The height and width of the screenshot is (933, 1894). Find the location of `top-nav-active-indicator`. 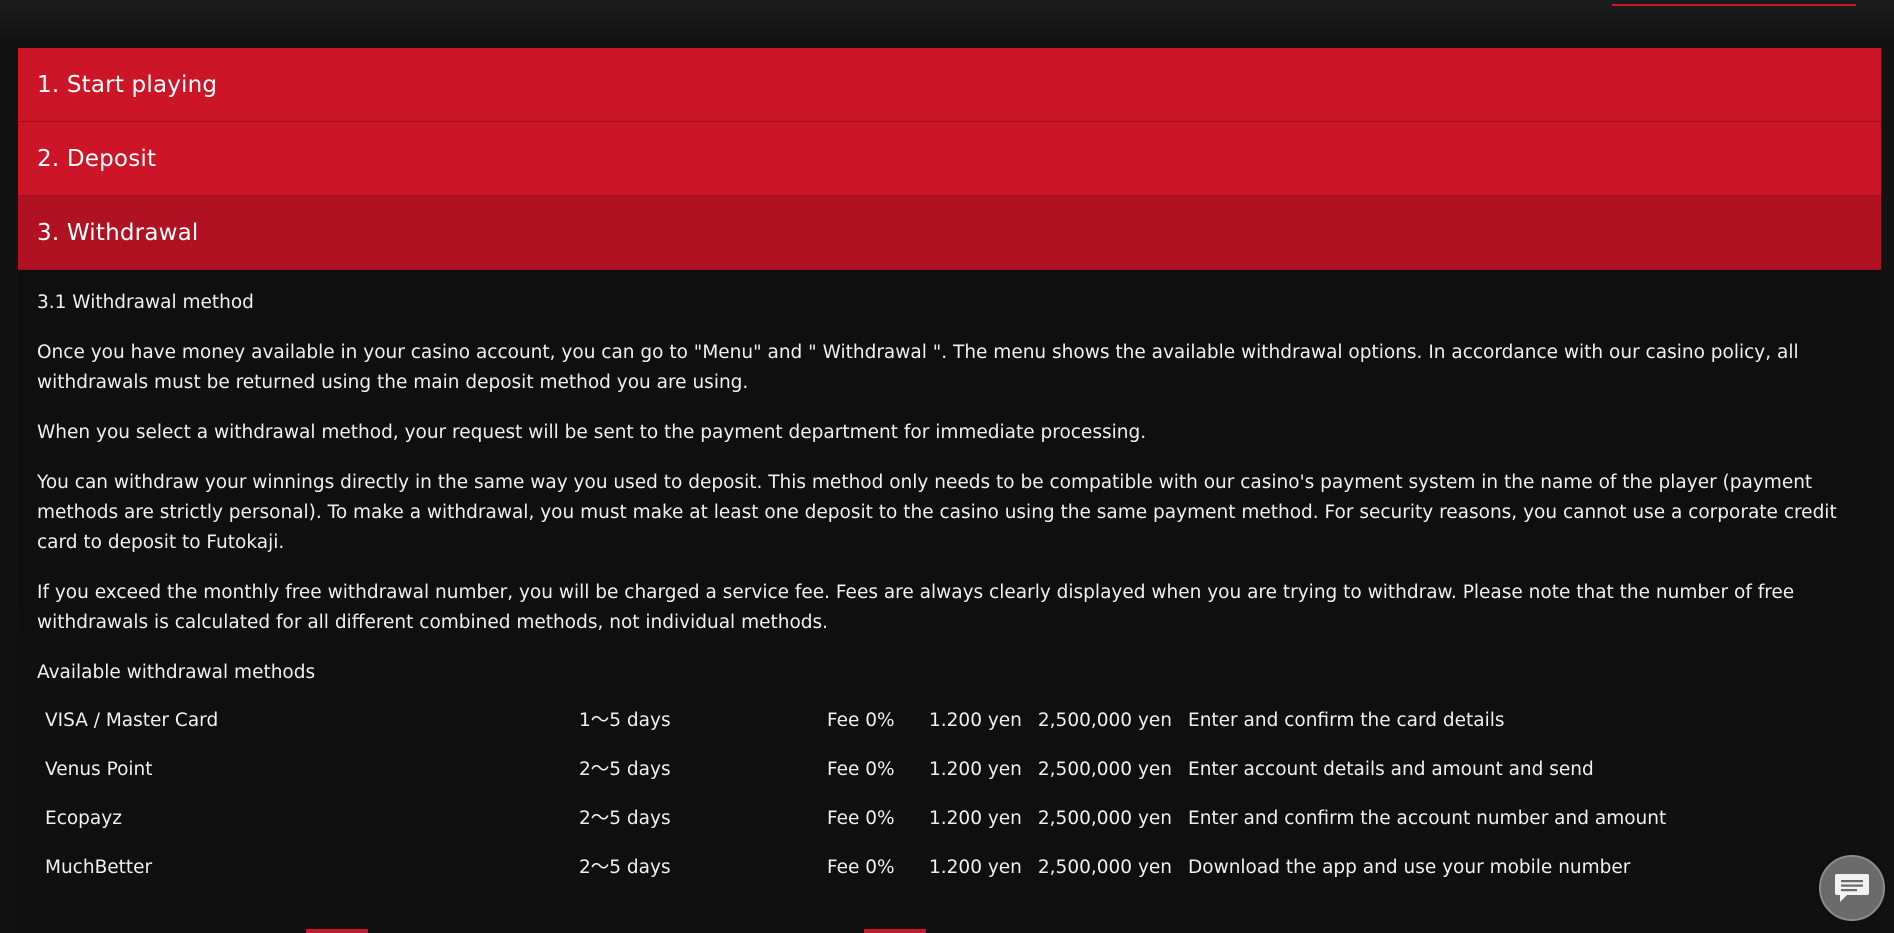

top-nav-active-indicator is located at coordinates (1734, 5).